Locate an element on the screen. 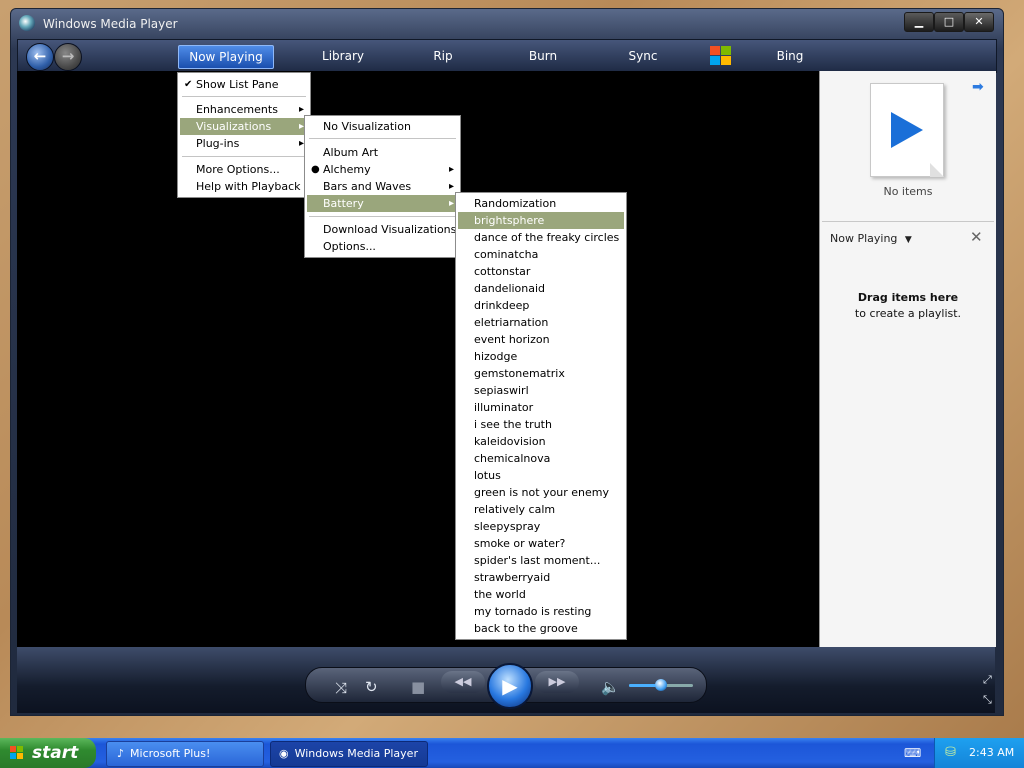  start-label: start is located at coordinates (55, 753).